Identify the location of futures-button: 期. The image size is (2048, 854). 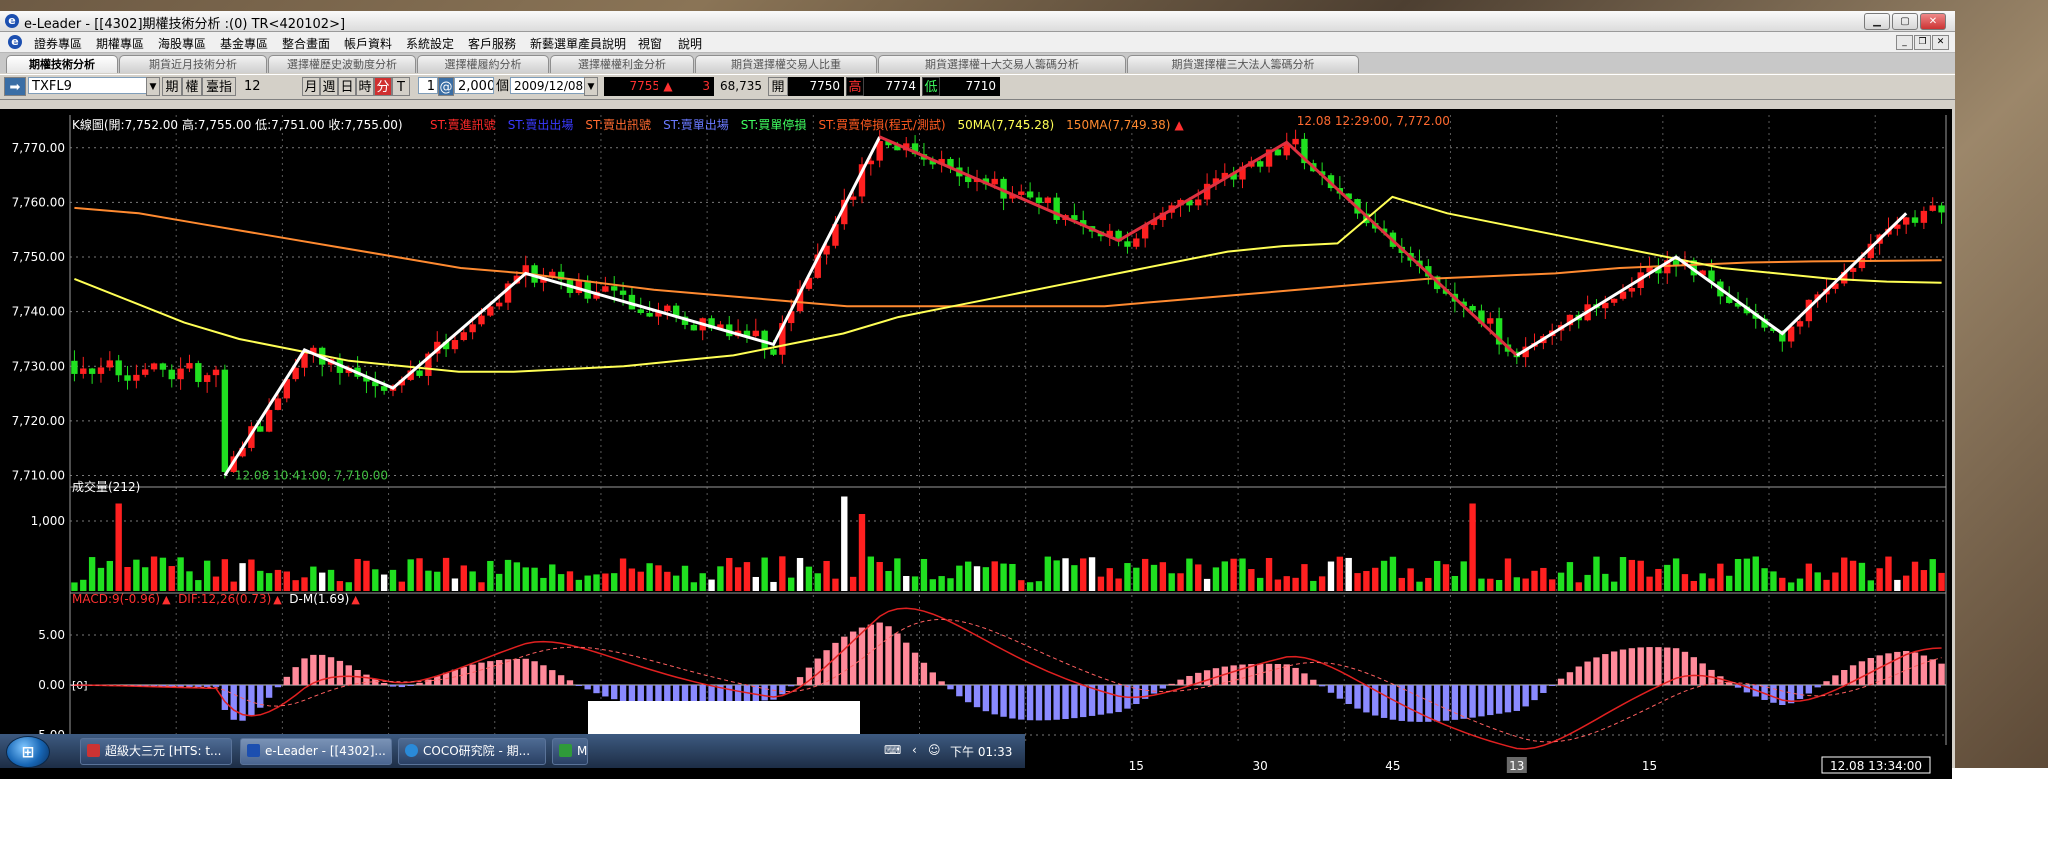
(172, 86).